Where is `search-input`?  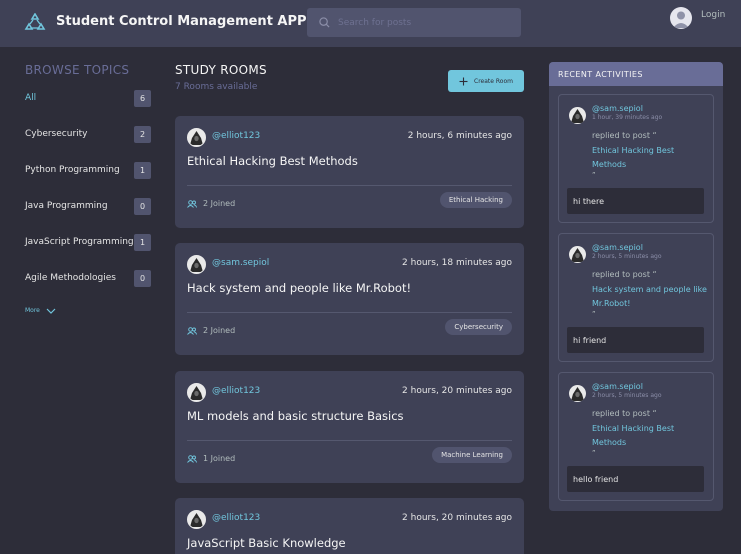 search-input is located at coordinates (423, 22).